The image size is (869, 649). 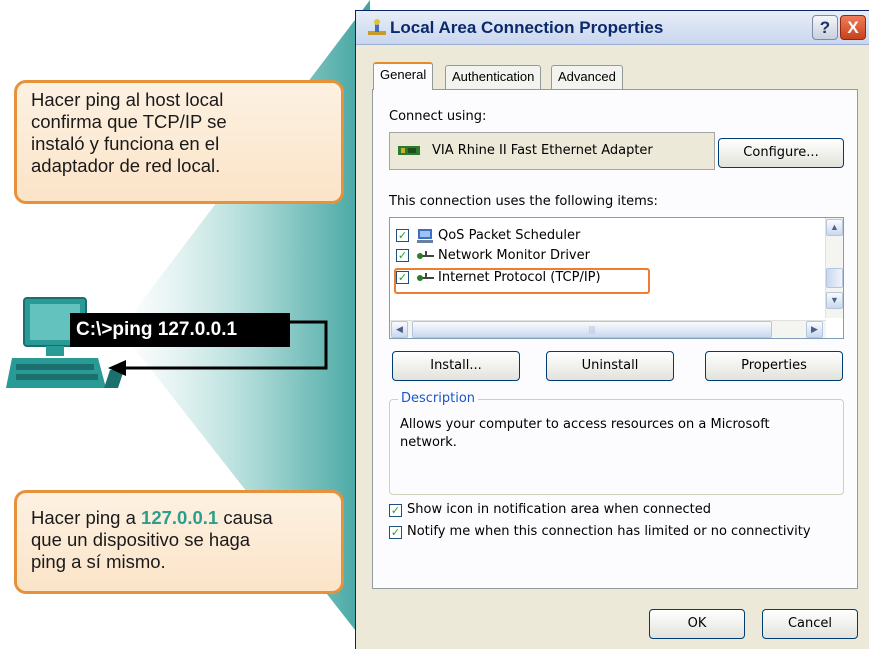 What do you see at coordinates (409, 150) in the screenshot?
I see `network-adapter-icon` at bounding box center [409, 150].